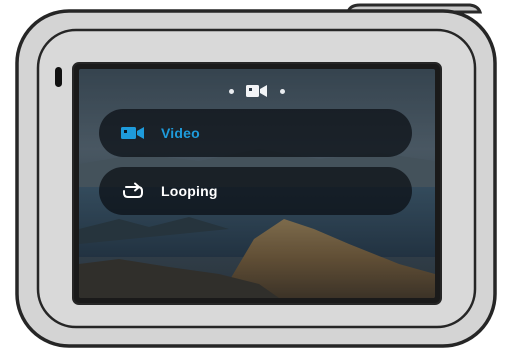 This screenshot has width=509, height=352. Describe the element at coordinates (58, 77) in the screenshot. I see `status-led` at that location.